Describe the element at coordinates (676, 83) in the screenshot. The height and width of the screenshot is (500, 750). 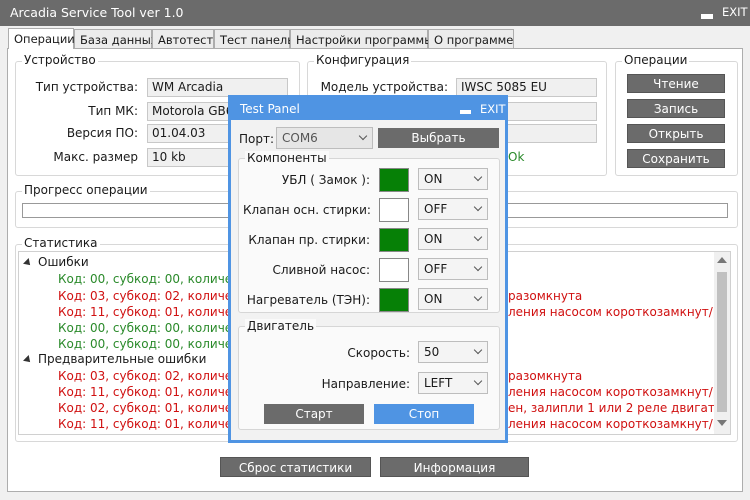
I see `read-button: Чтение` at that location.